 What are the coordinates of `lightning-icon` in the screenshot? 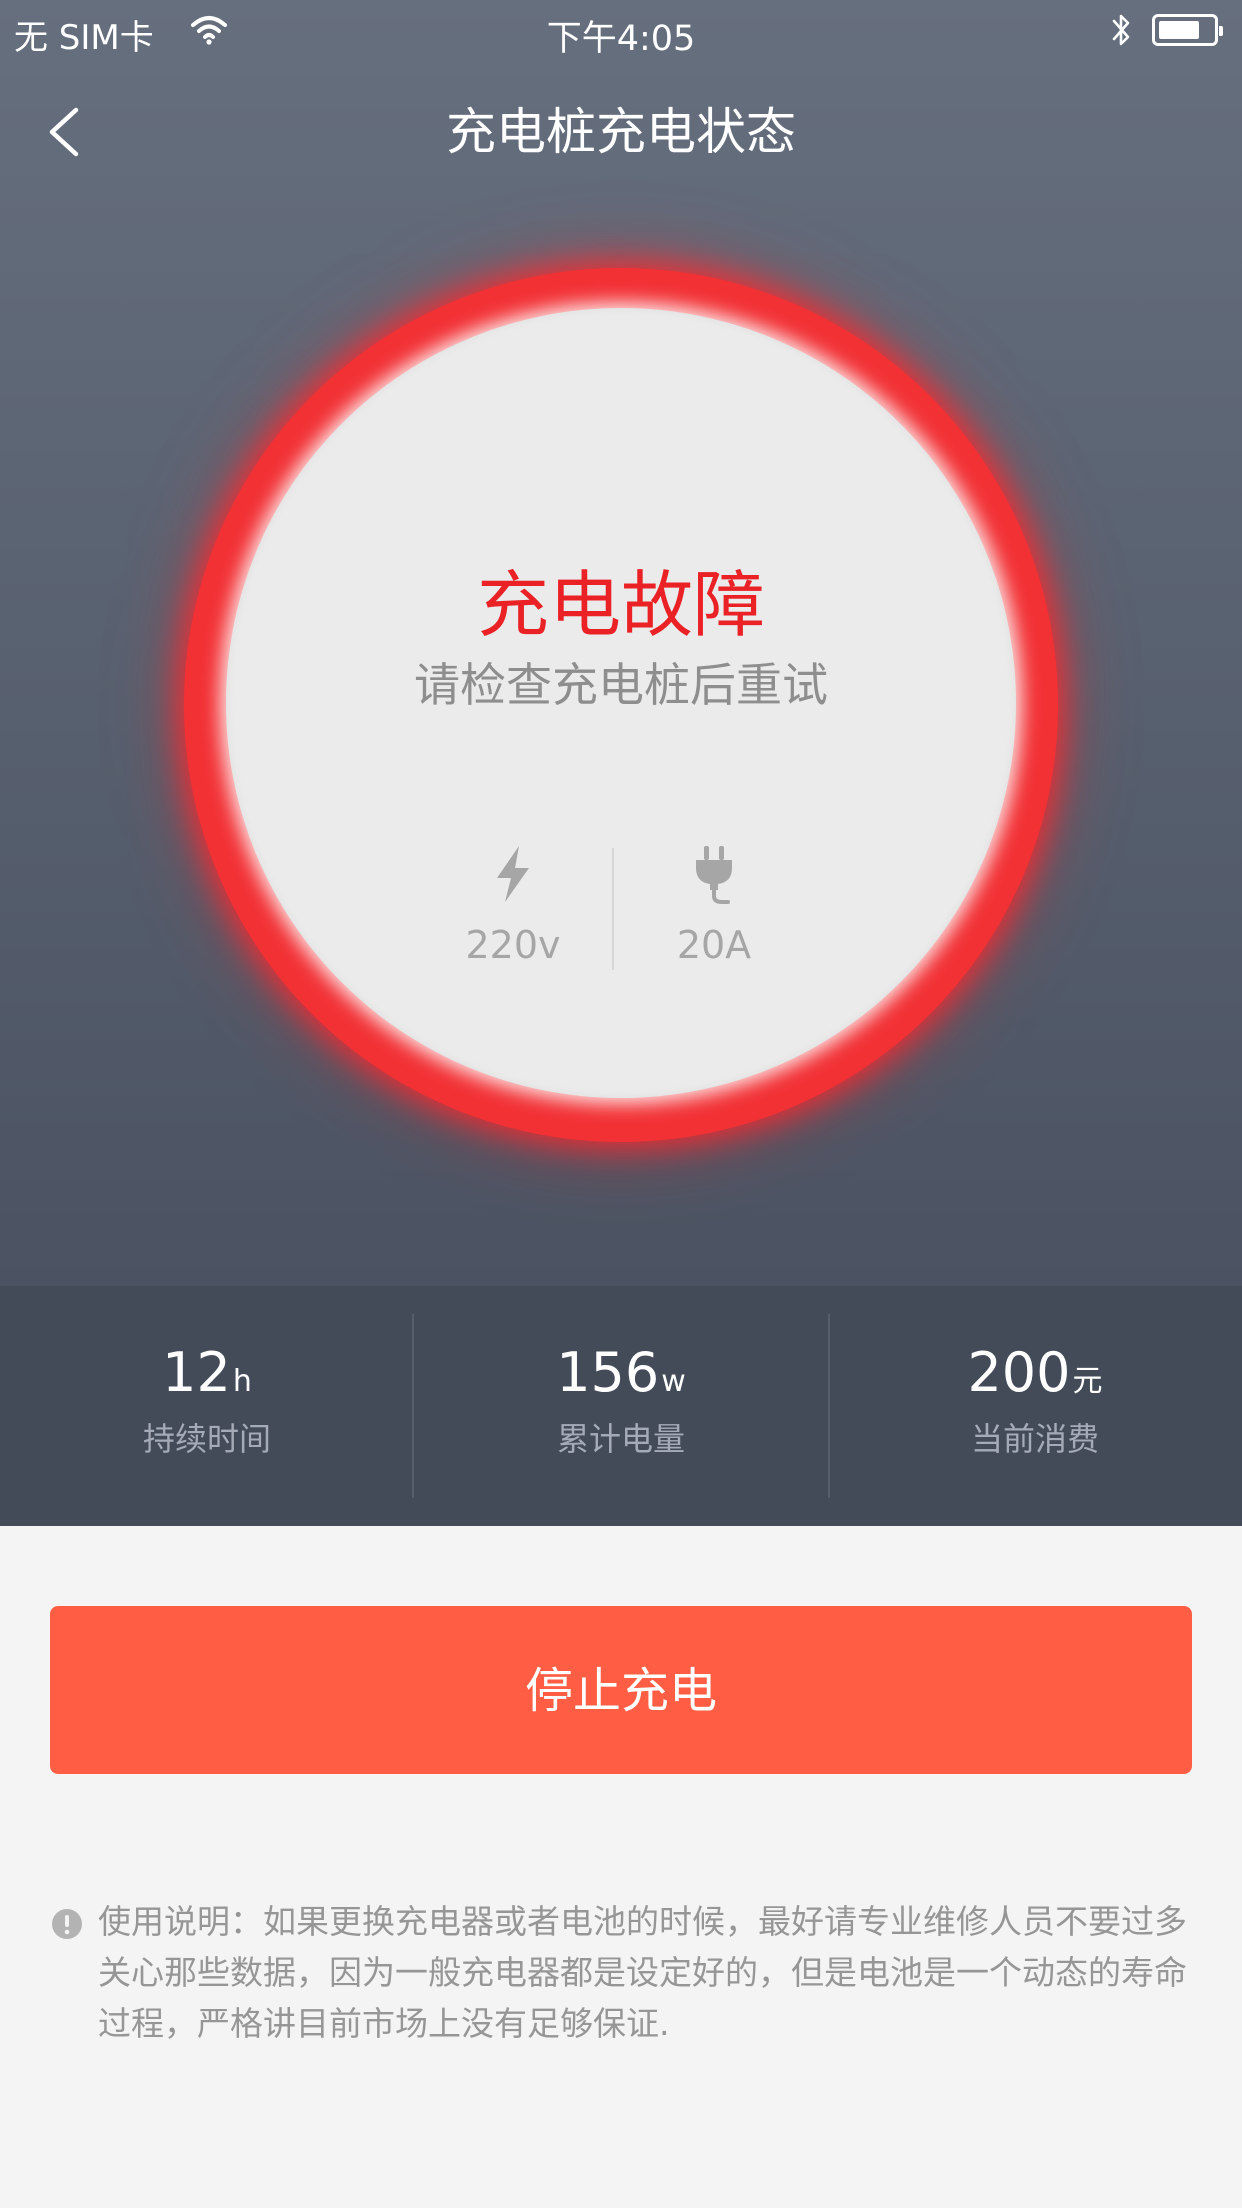 It's located at (513, 874).